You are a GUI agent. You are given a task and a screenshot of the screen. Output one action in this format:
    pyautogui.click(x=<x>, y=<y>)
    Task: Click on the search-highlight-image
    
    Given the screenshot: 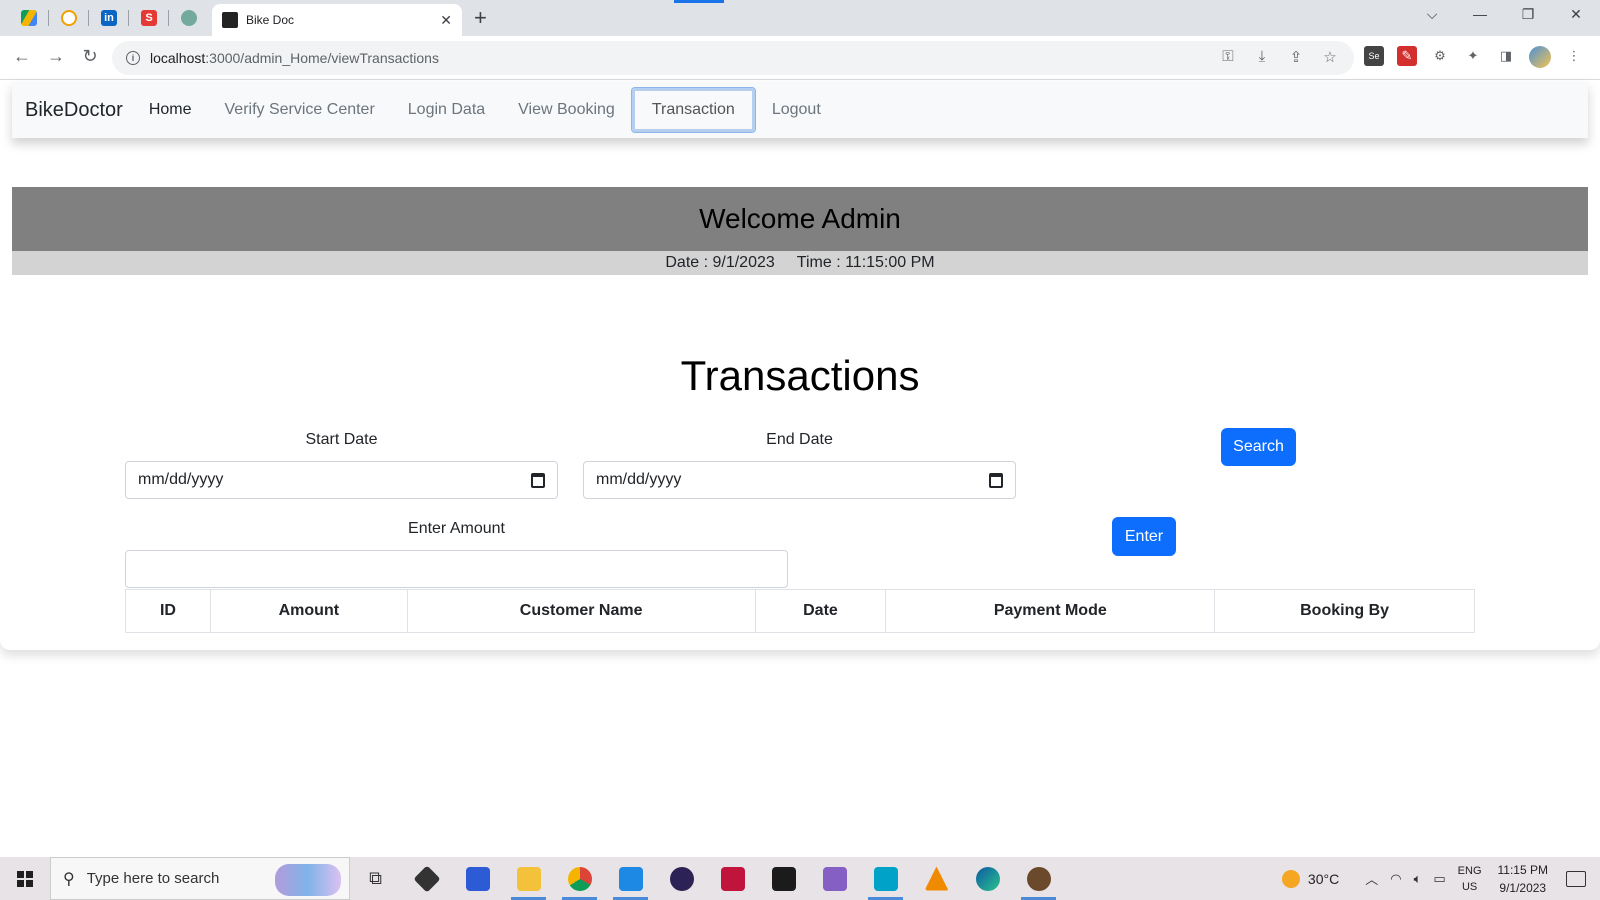 What is the action you would take?
    pyautogui.click(x=308, y=880)
    